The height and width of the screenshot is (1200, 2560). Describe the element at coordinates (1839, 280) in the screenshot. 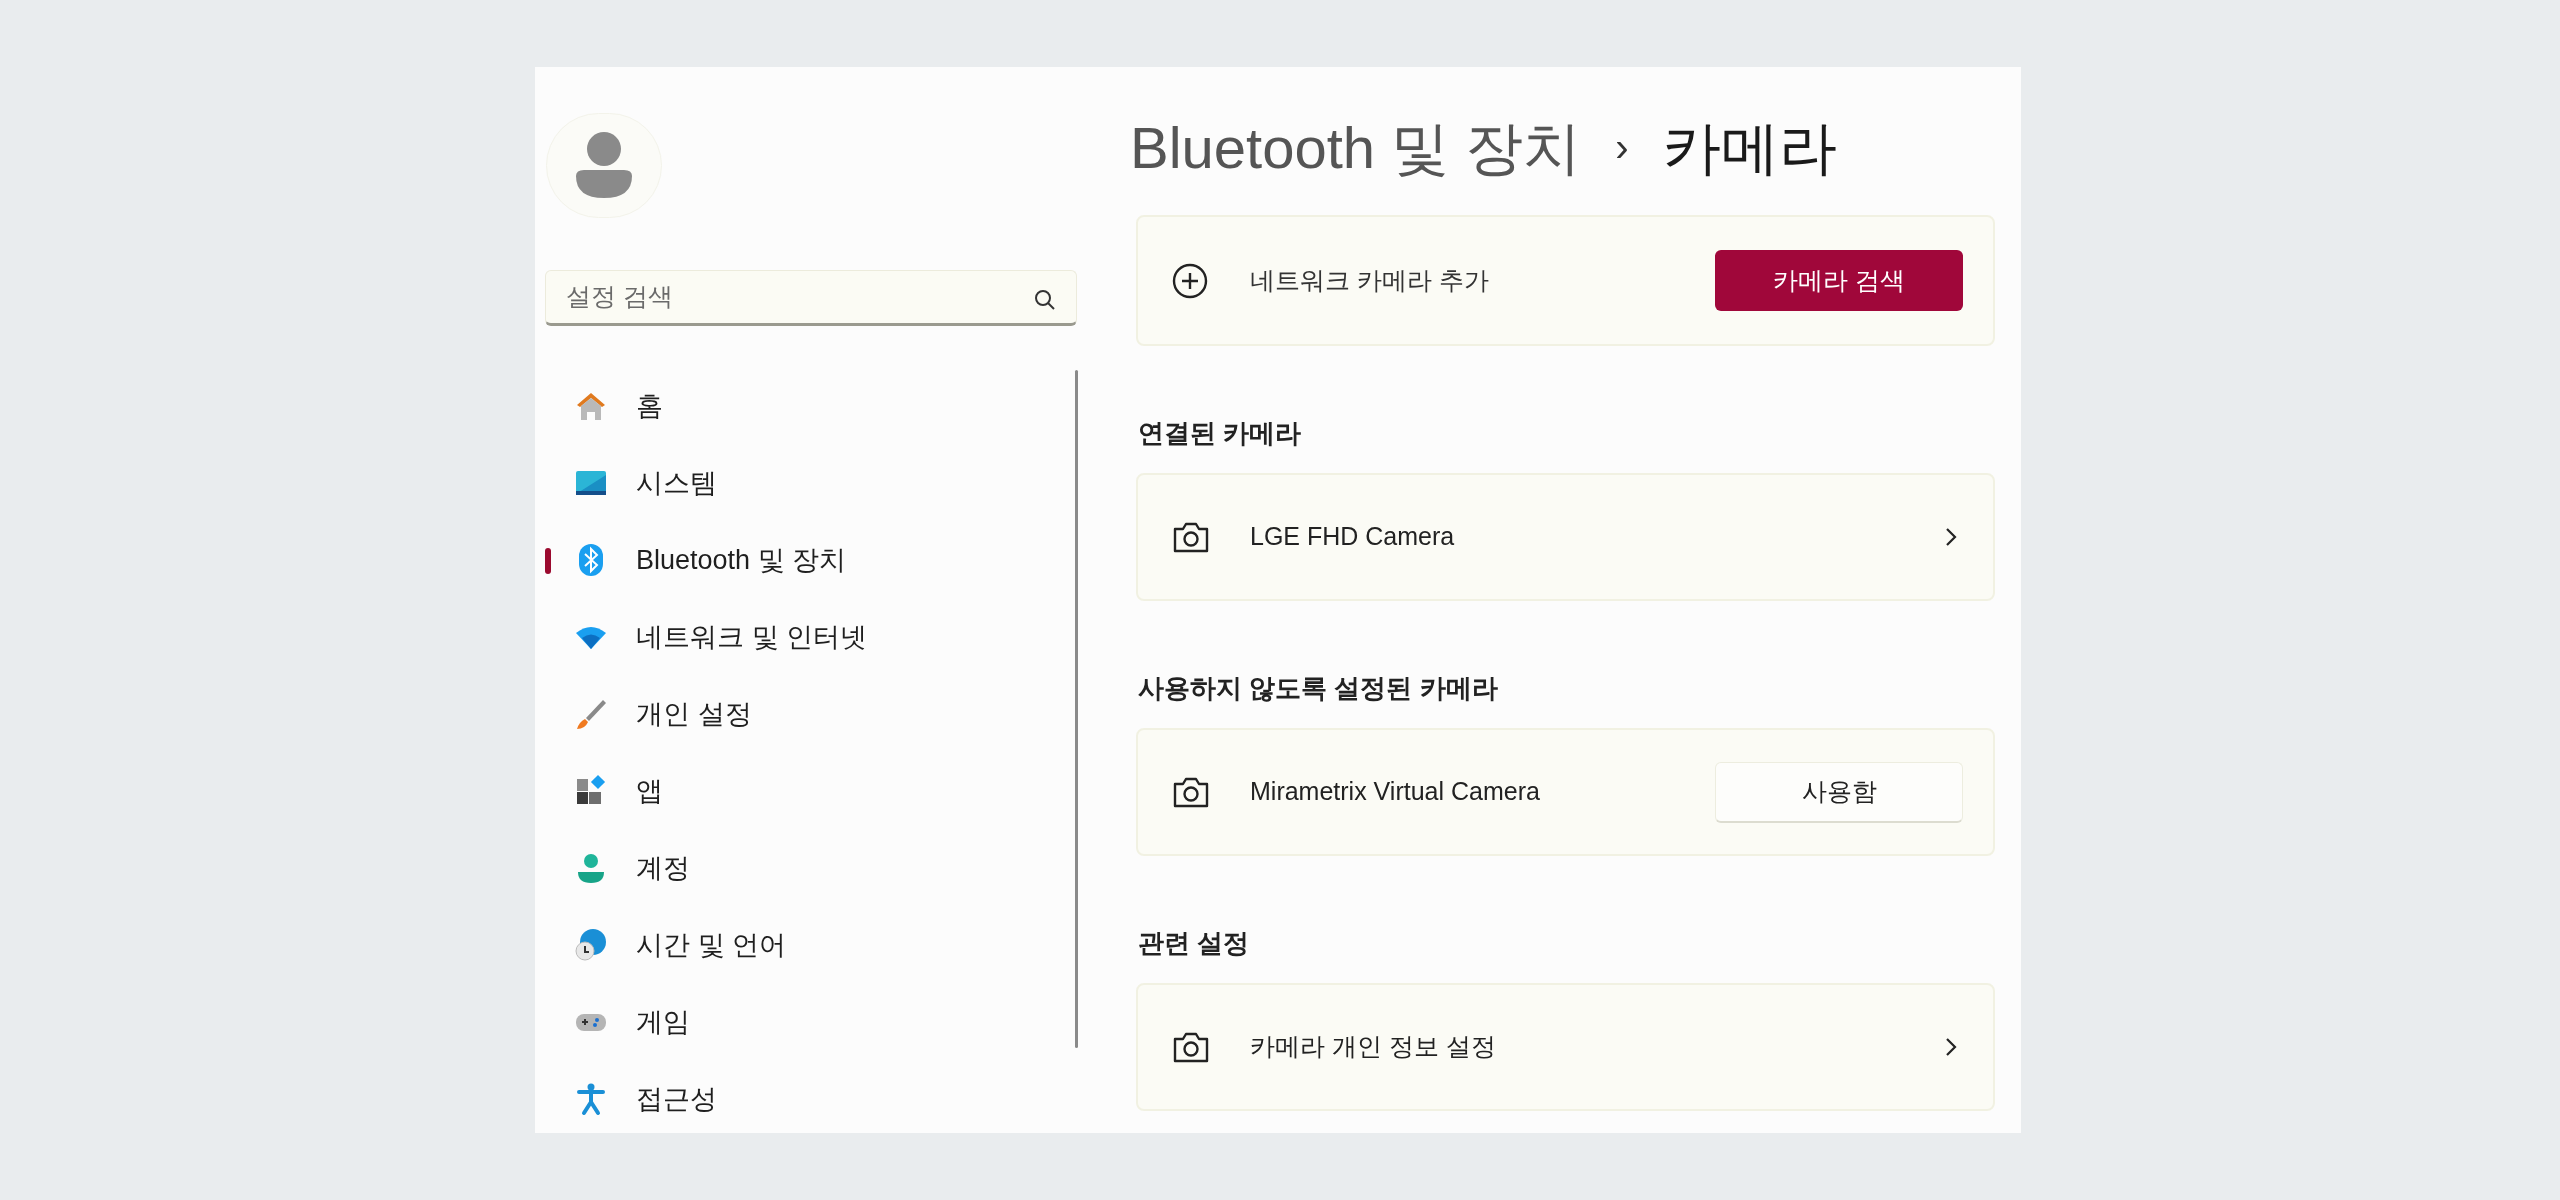

I see `search-cameras-button: 카메라 검색` at that location.